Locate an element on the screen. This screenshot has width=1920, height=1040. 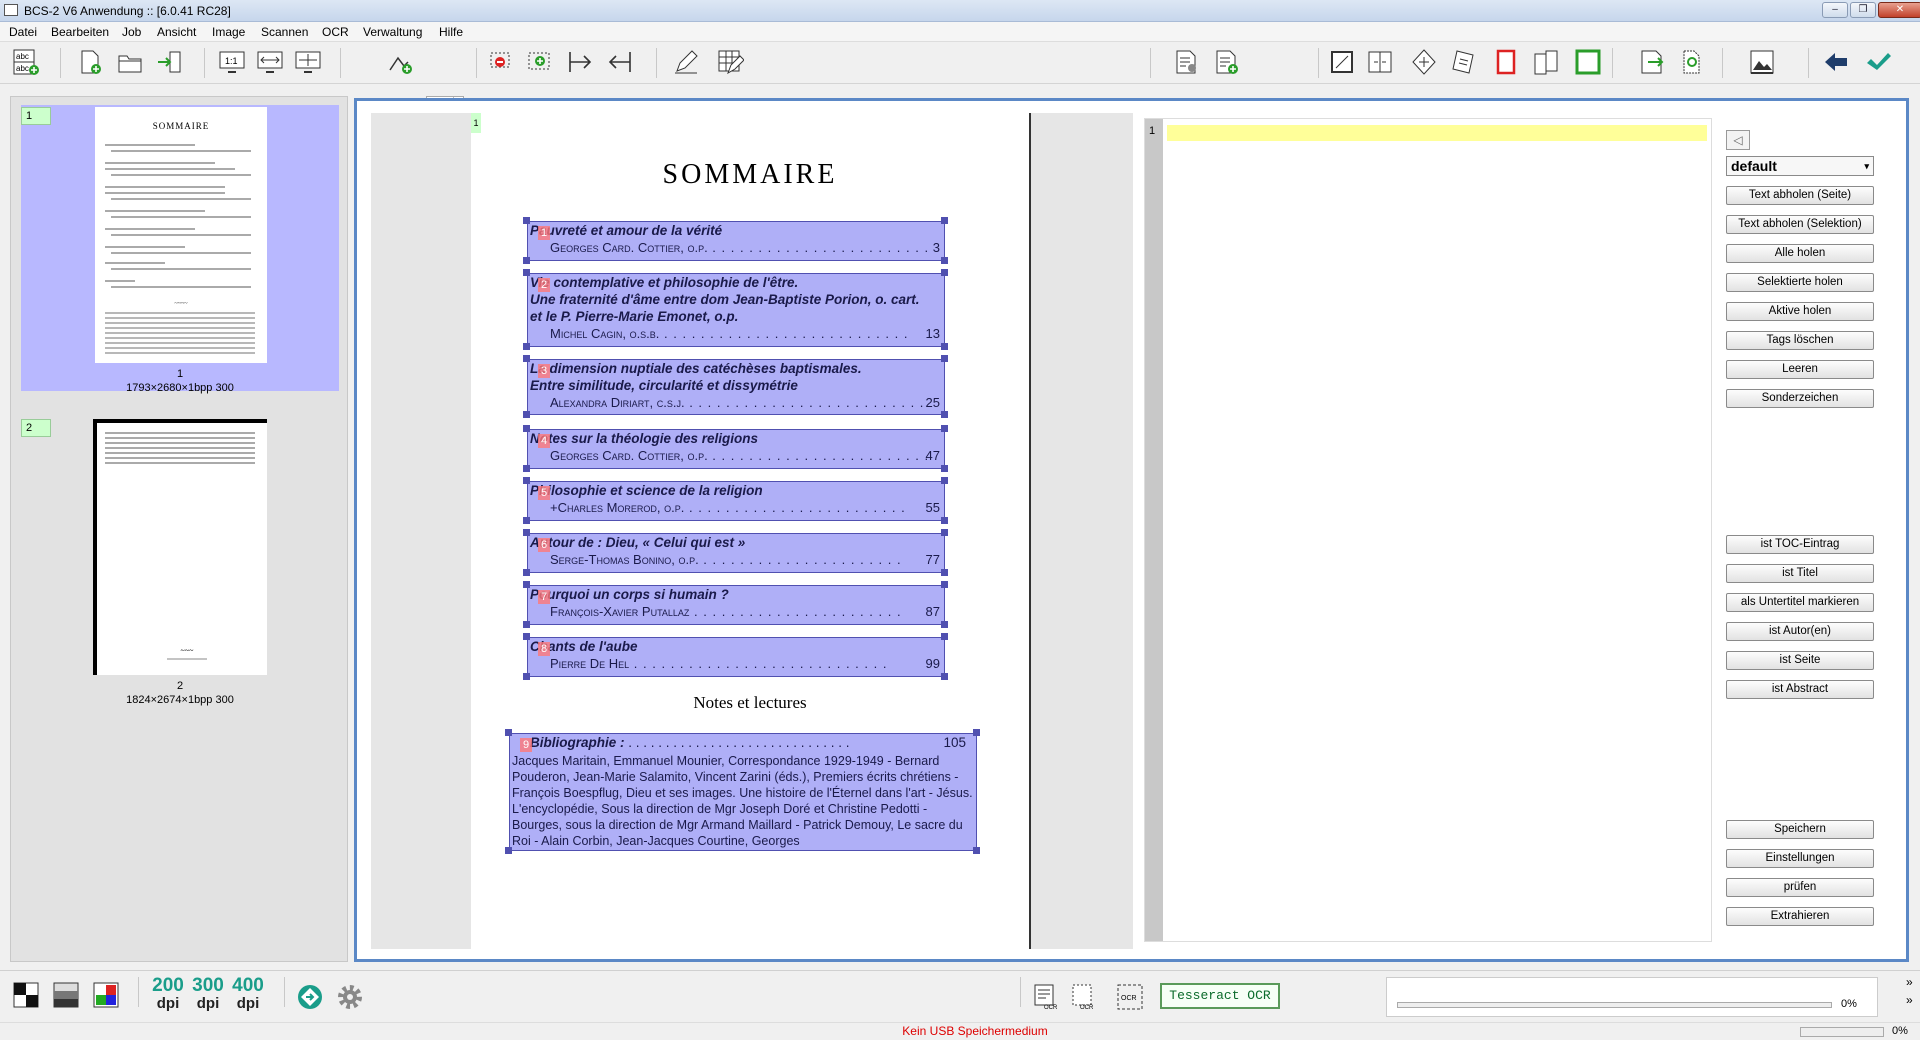
special-chars-button: Sonderzeichen is located at coordinates (1800, 398).